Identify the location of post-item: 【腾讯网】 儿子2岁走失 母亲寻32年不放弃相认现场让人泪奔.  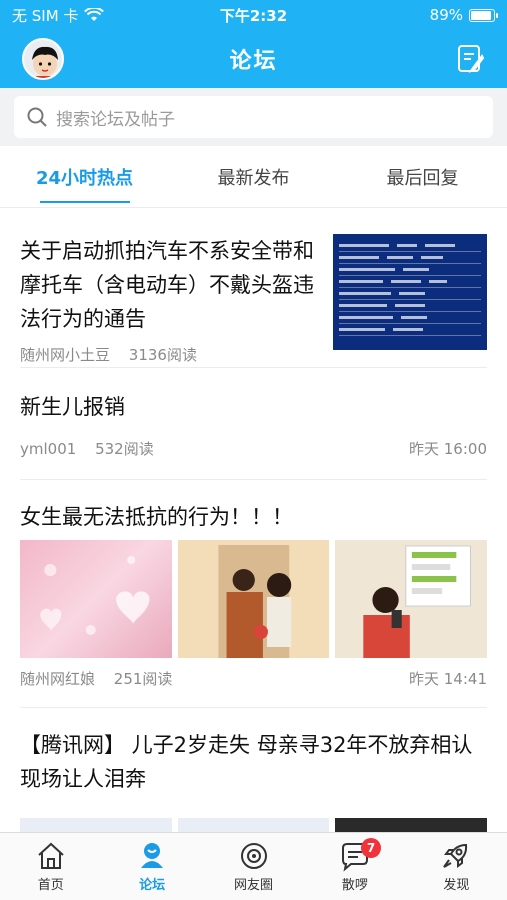
(253, 763).